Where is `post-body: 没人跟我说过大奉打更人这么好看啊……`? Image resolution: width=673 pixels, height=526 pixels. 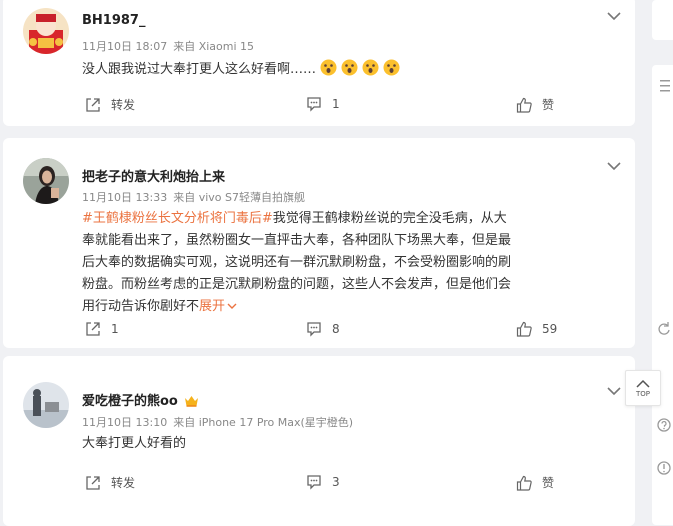 post-body: 没人跟我说过大奉打更人这么好看啊…… is located at coordinates (199, 69).